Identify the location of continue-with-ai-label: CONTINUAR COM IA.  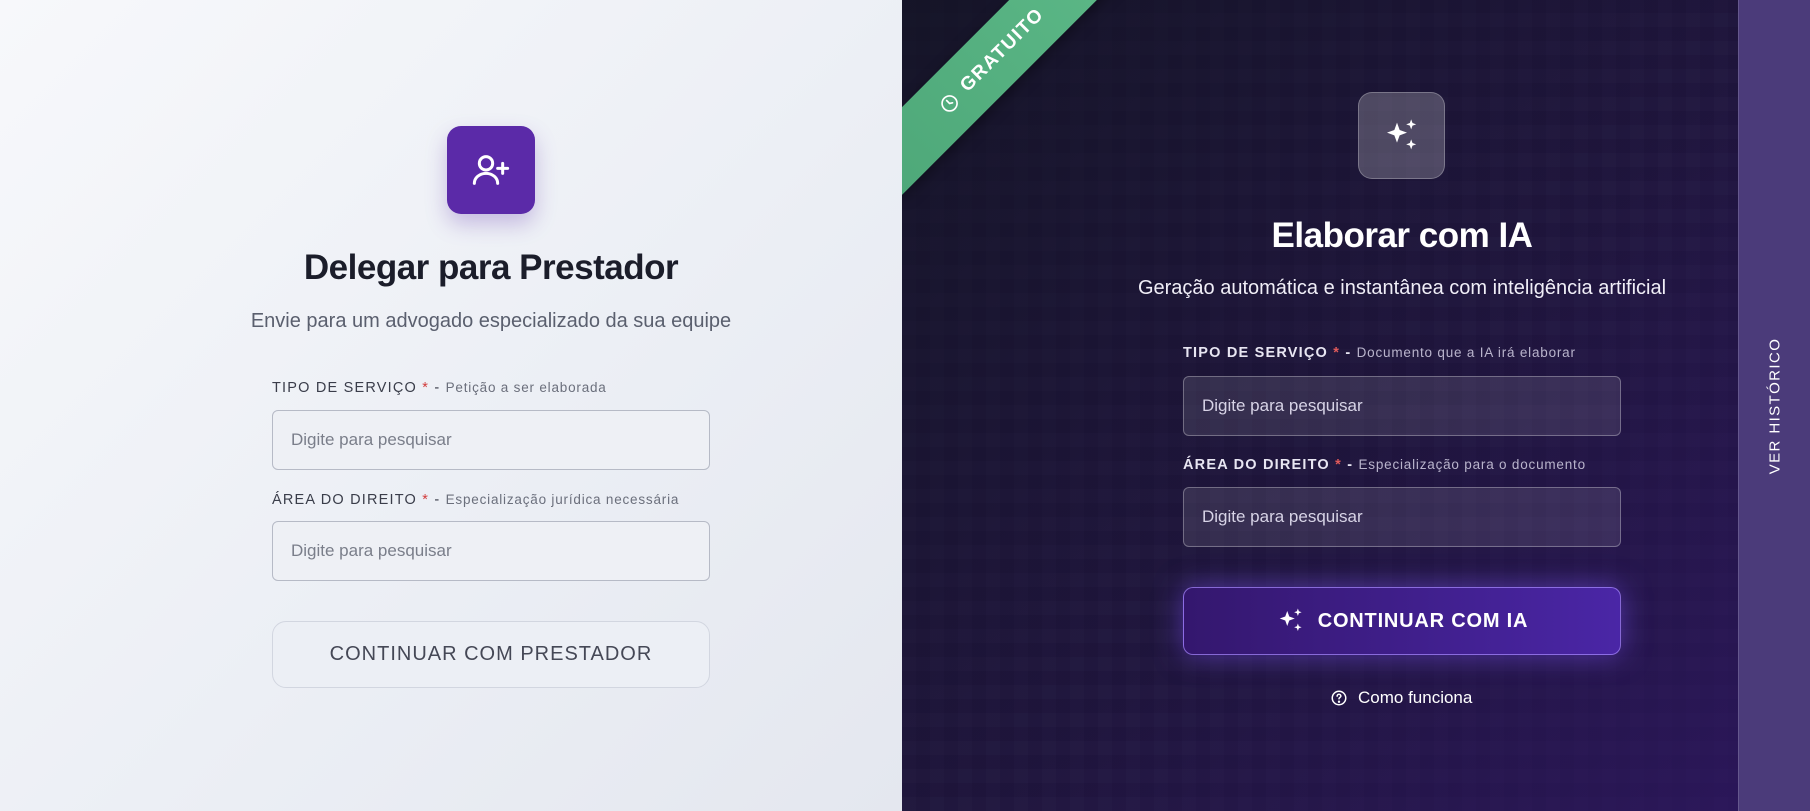
(1423, 620).